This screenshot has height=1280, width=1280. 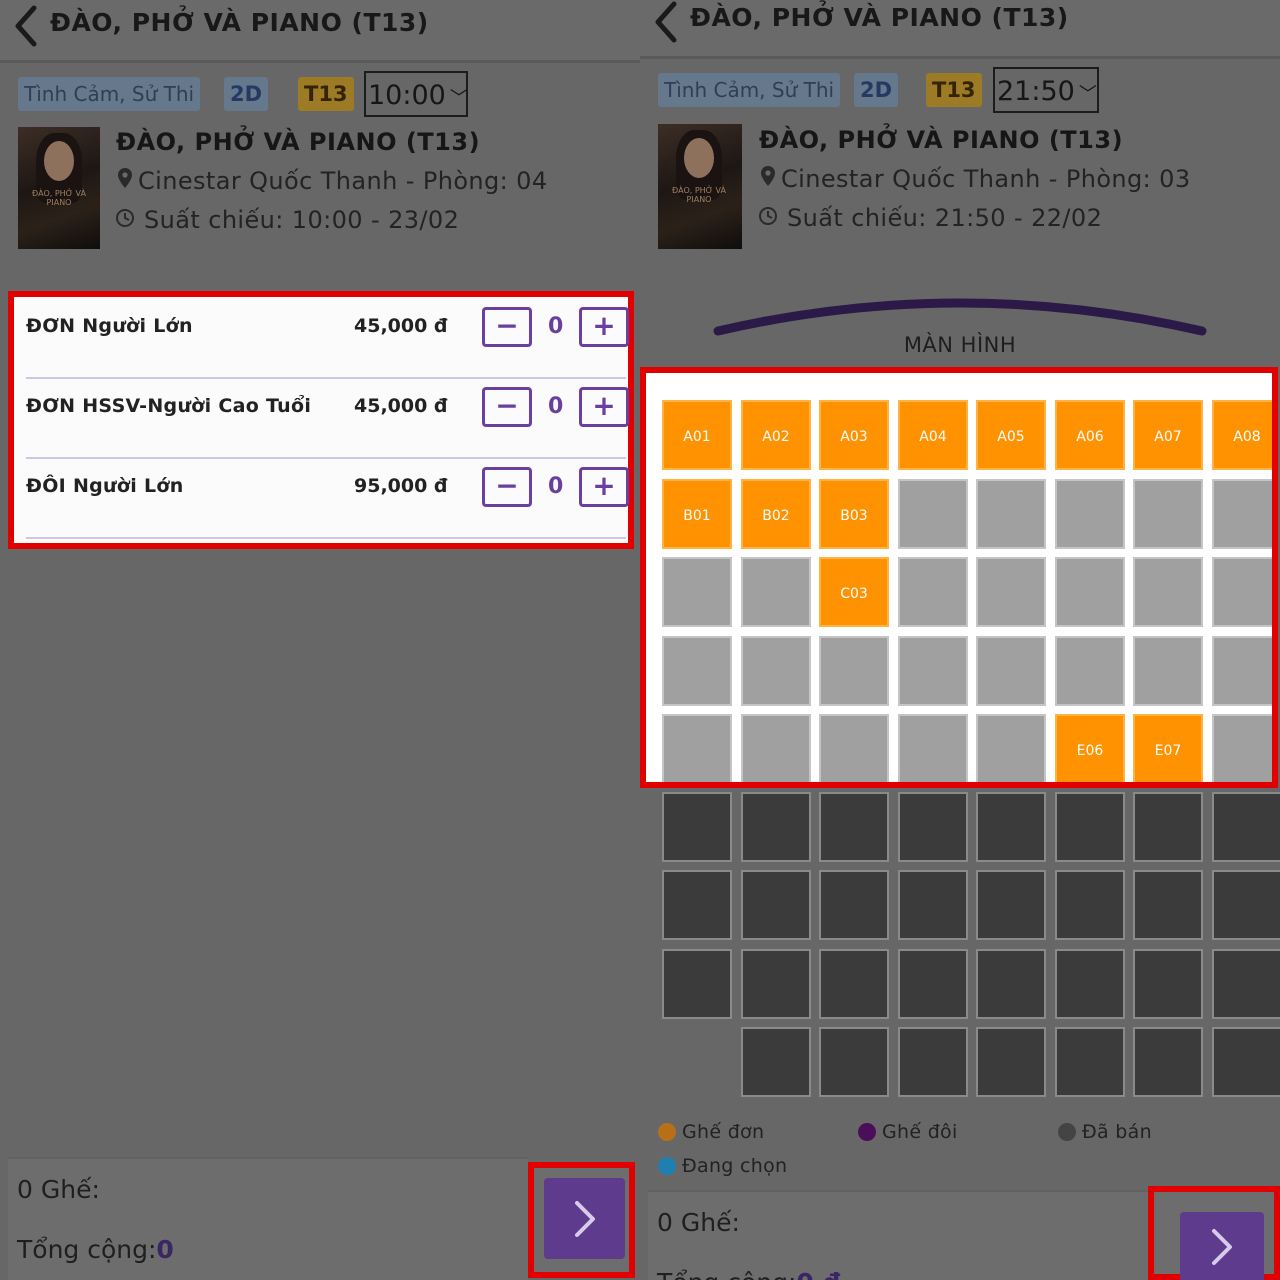 I want to click on ticket-row: ĐƠN HSSV-Người Cao Tuổi 45,000 đ − 0 +, so click(x=327, y=418).